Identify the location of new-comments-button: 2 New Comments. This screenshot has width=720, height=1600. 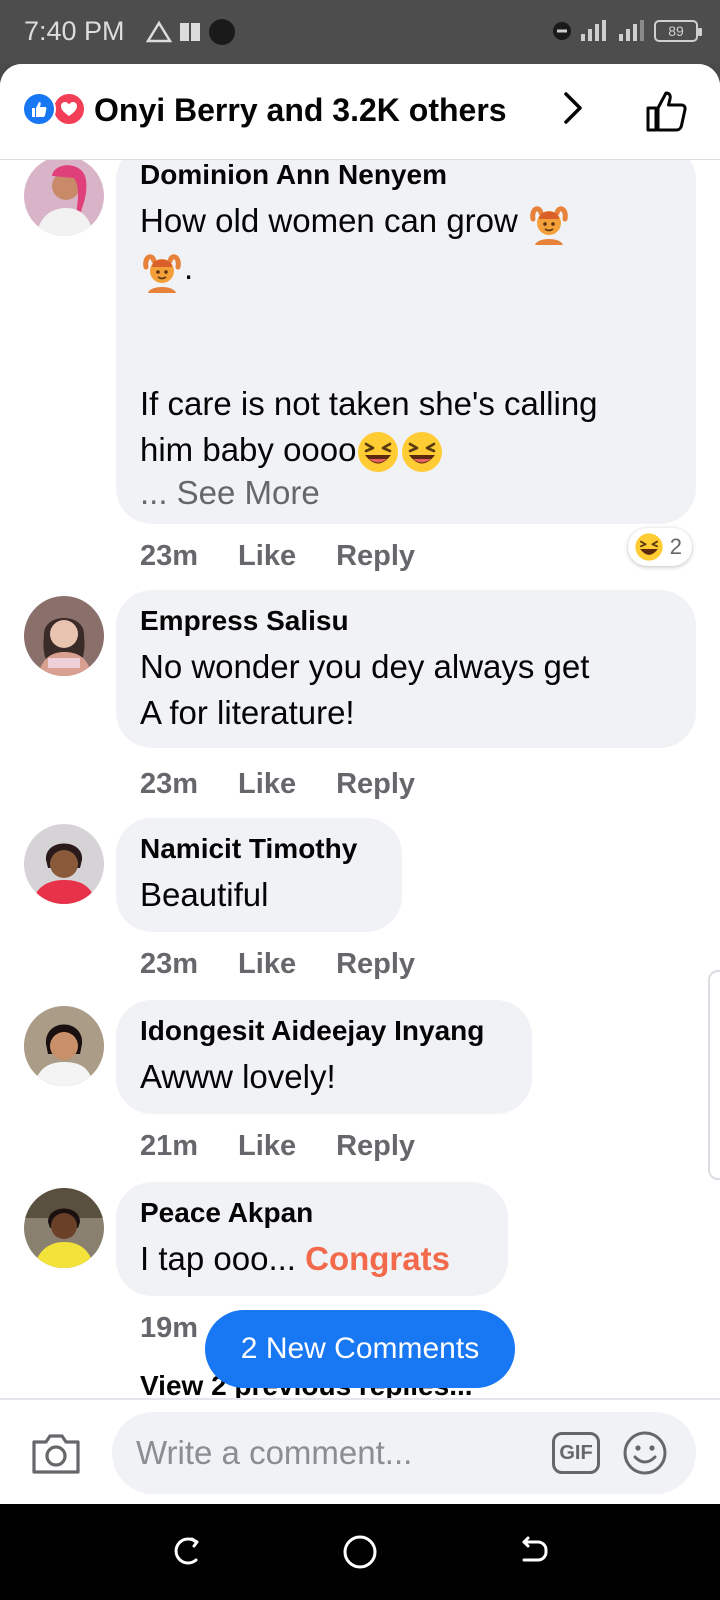
(360, 1349).